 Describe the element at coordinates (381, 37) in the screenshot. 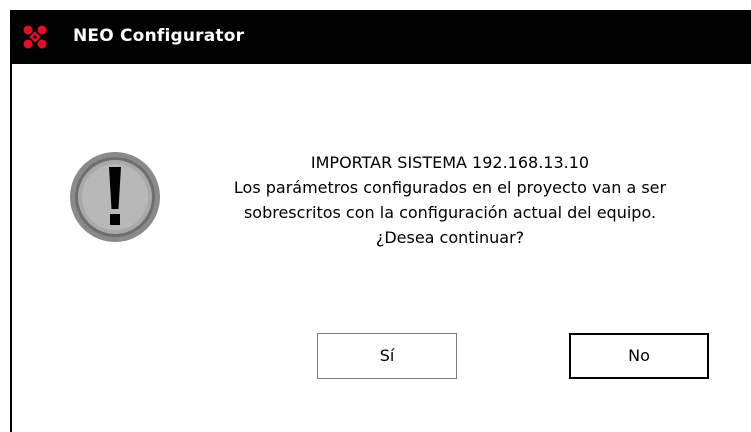

I see `title-bar: NEO Configurator` at that location.